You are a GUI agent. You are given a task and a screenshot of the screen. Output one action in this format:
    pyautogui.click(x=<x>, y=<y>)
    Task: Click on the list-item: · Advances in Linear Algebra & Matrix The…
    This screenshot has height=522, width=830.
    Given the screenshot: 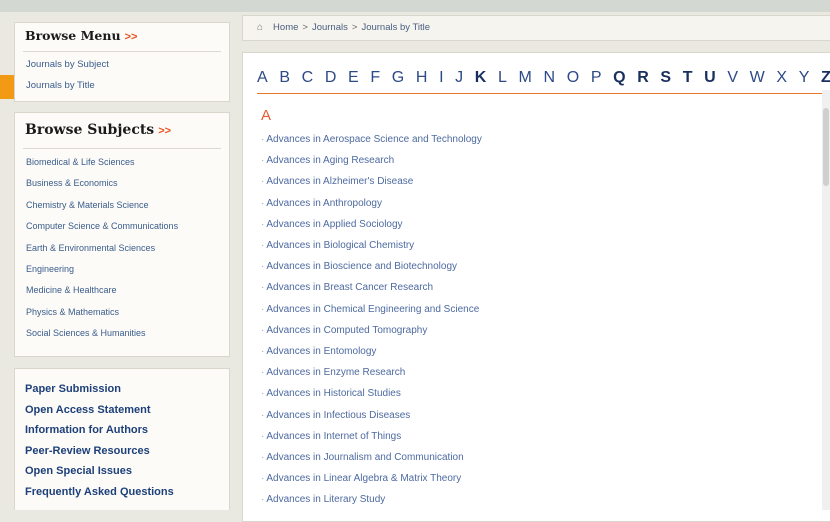 What is the action you would take?
    pyautogui.click(x=371, y=478)
    